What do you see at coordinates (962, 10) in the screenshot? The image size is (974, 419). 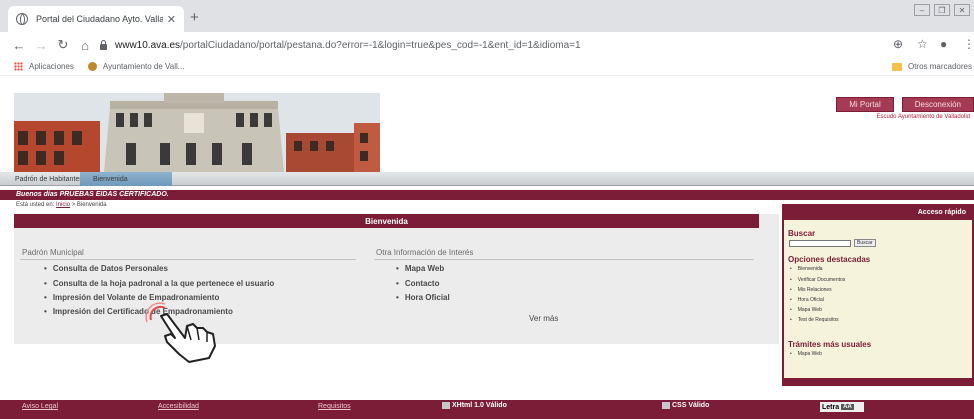 I see `window-close-icon: ✕` at bounding box center [962, 10].